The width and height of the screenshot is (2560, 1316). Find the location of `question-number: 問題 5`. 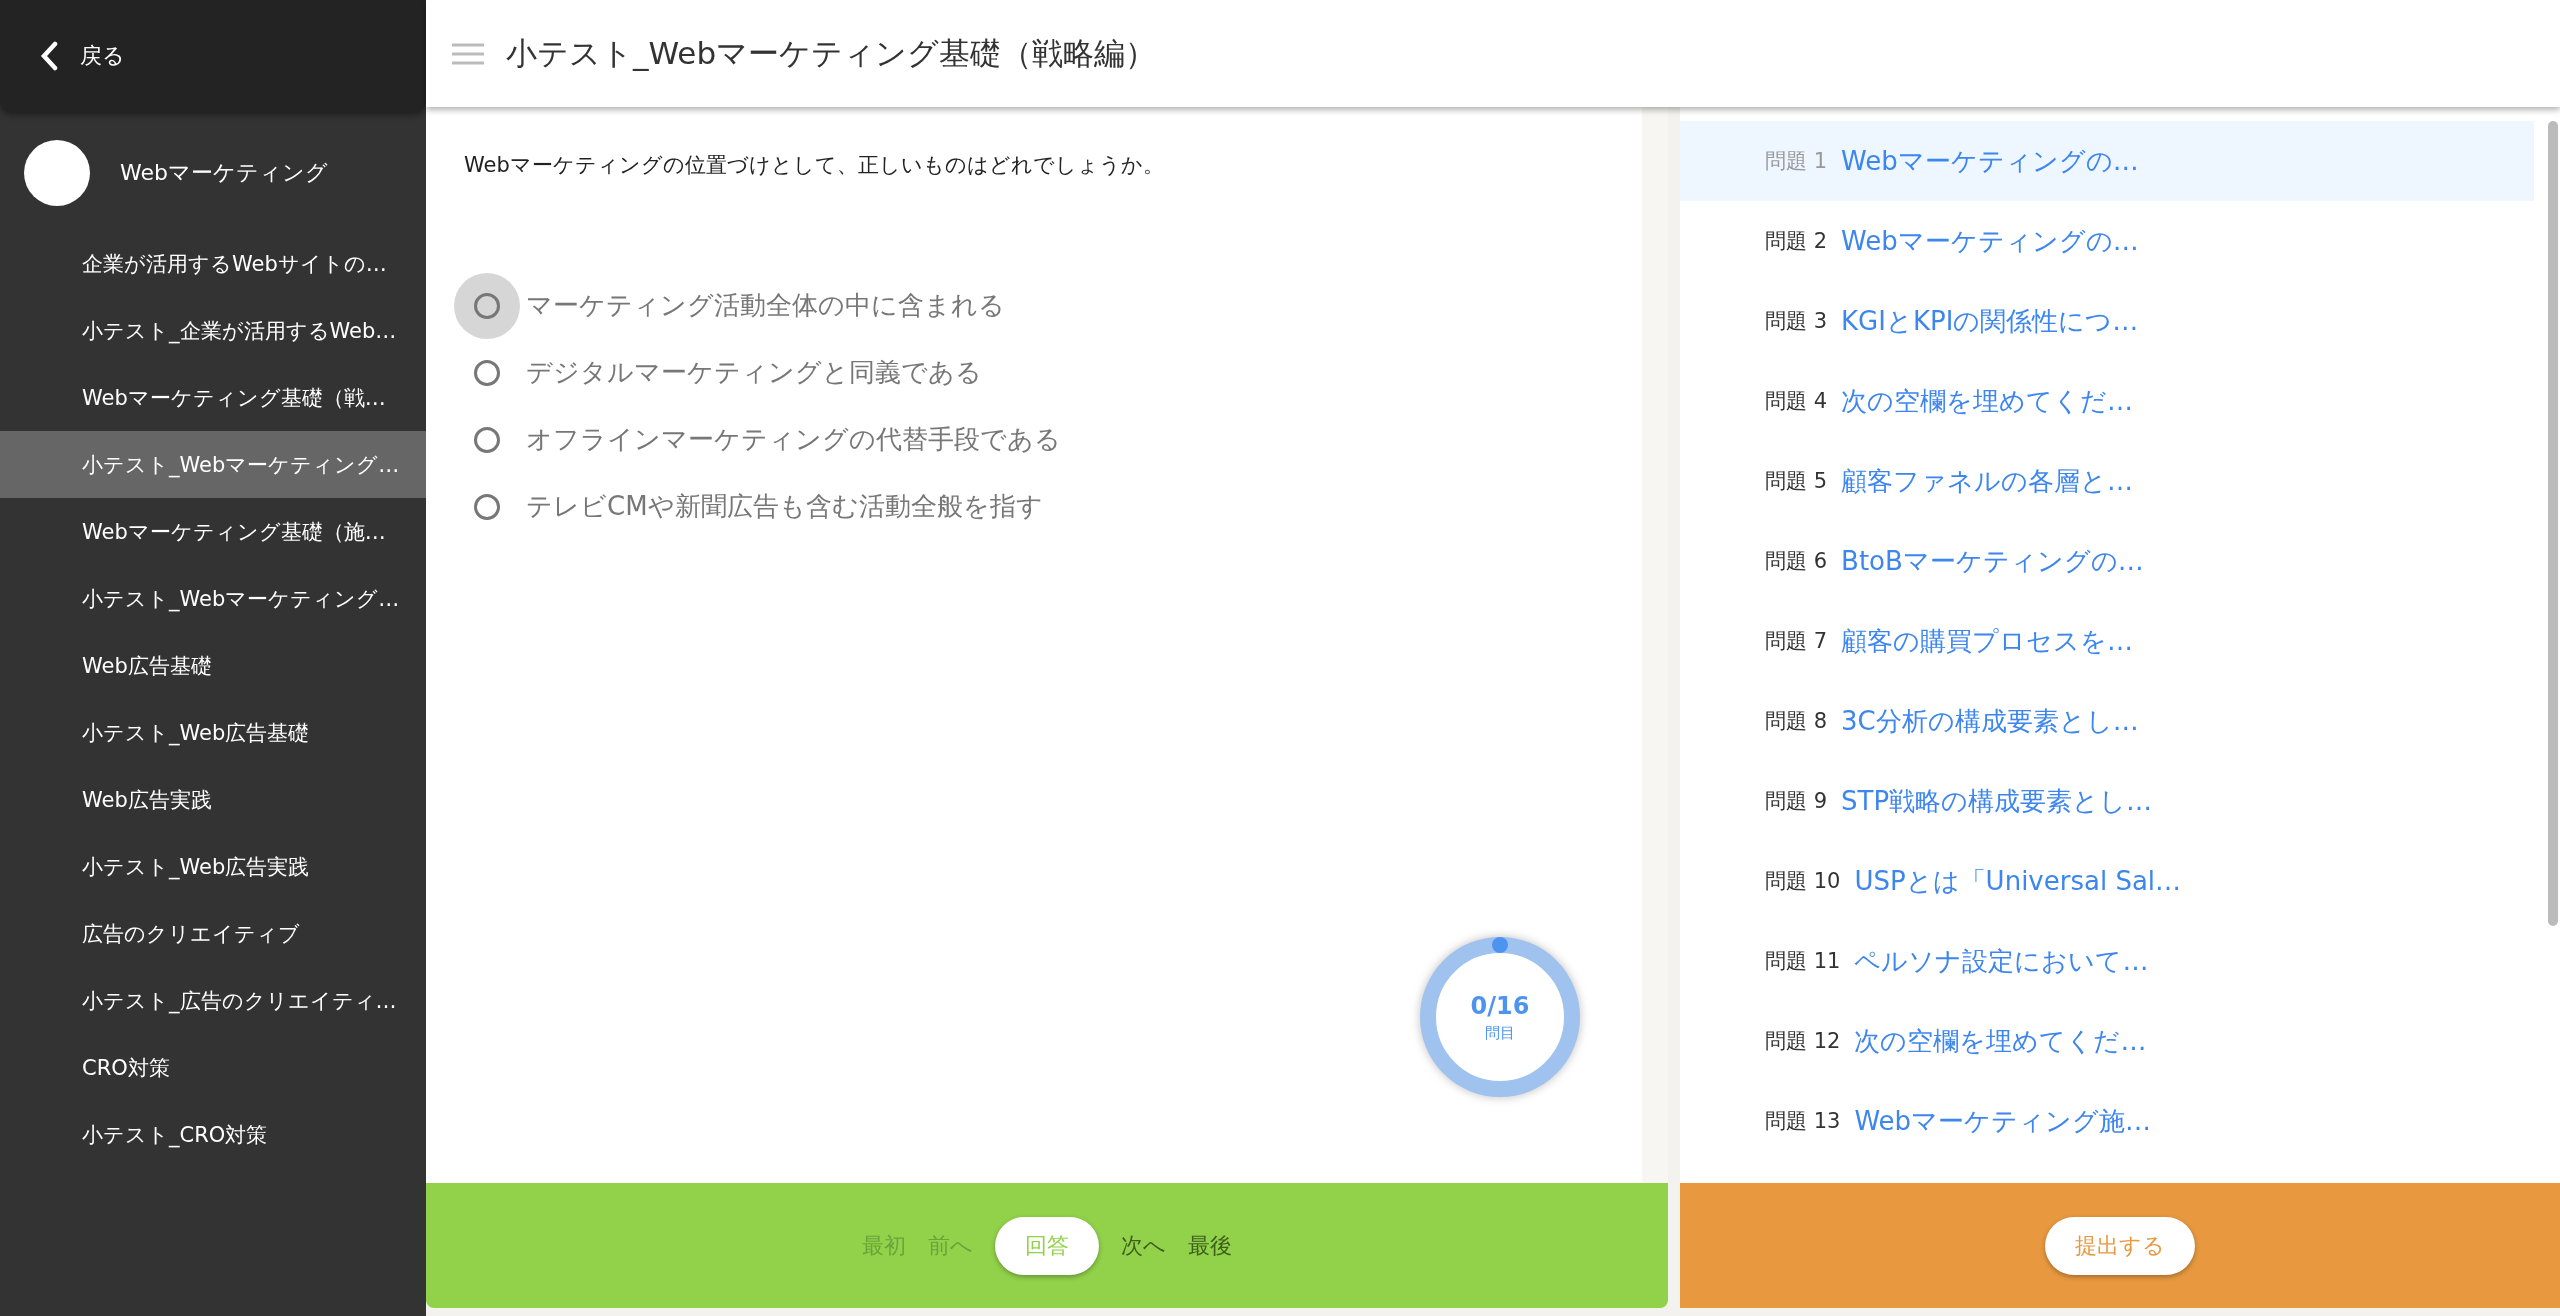

question-number: 問題 5 is located at coordinates (1796, 481).